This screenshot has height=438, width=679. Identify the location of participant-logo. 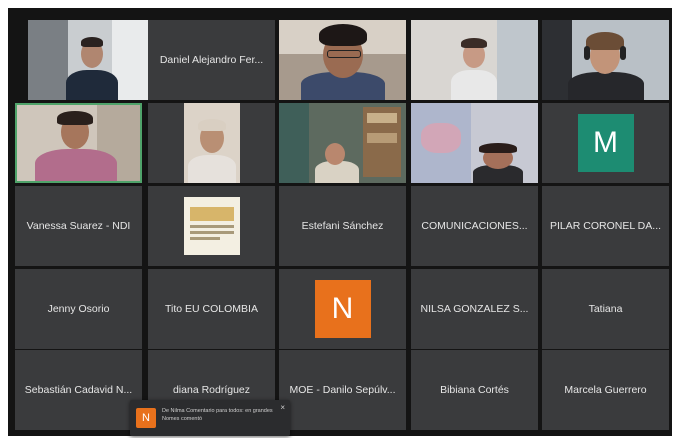
(211, 226).